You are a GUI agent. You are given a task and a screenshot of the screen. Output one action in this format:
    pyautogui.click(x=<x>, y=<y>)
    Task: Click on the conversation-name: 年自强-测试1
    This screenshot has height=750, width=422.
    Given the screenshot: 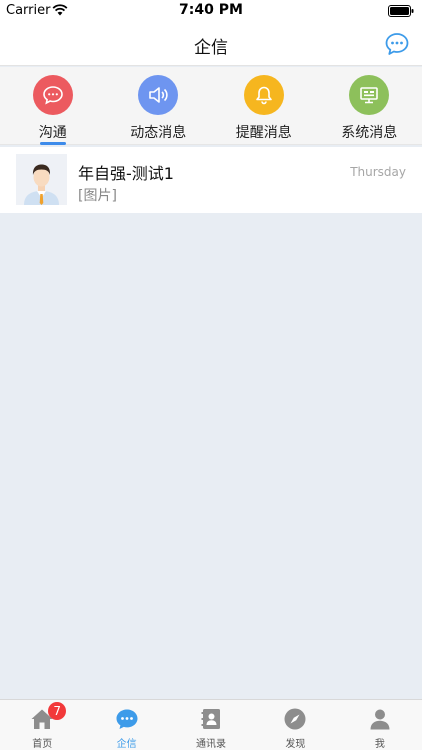 What is the action you would take?
    pyautogui.click(x=126, y=173)
    